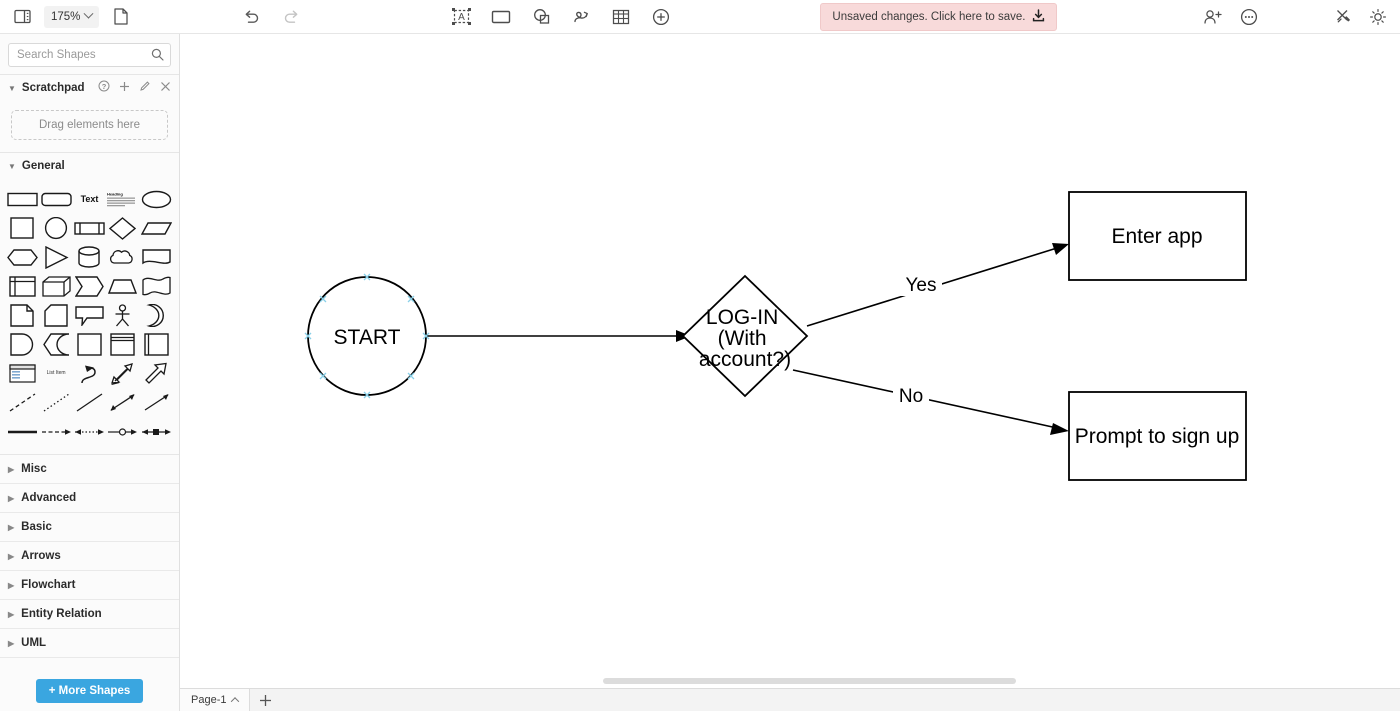 Image resolution: width=1400 pixels, height=711 pixels. What do you see at coordinates (156, 344) in the screenshot?
I see `shape-horizontal-container` at bounding box center [156, 344].